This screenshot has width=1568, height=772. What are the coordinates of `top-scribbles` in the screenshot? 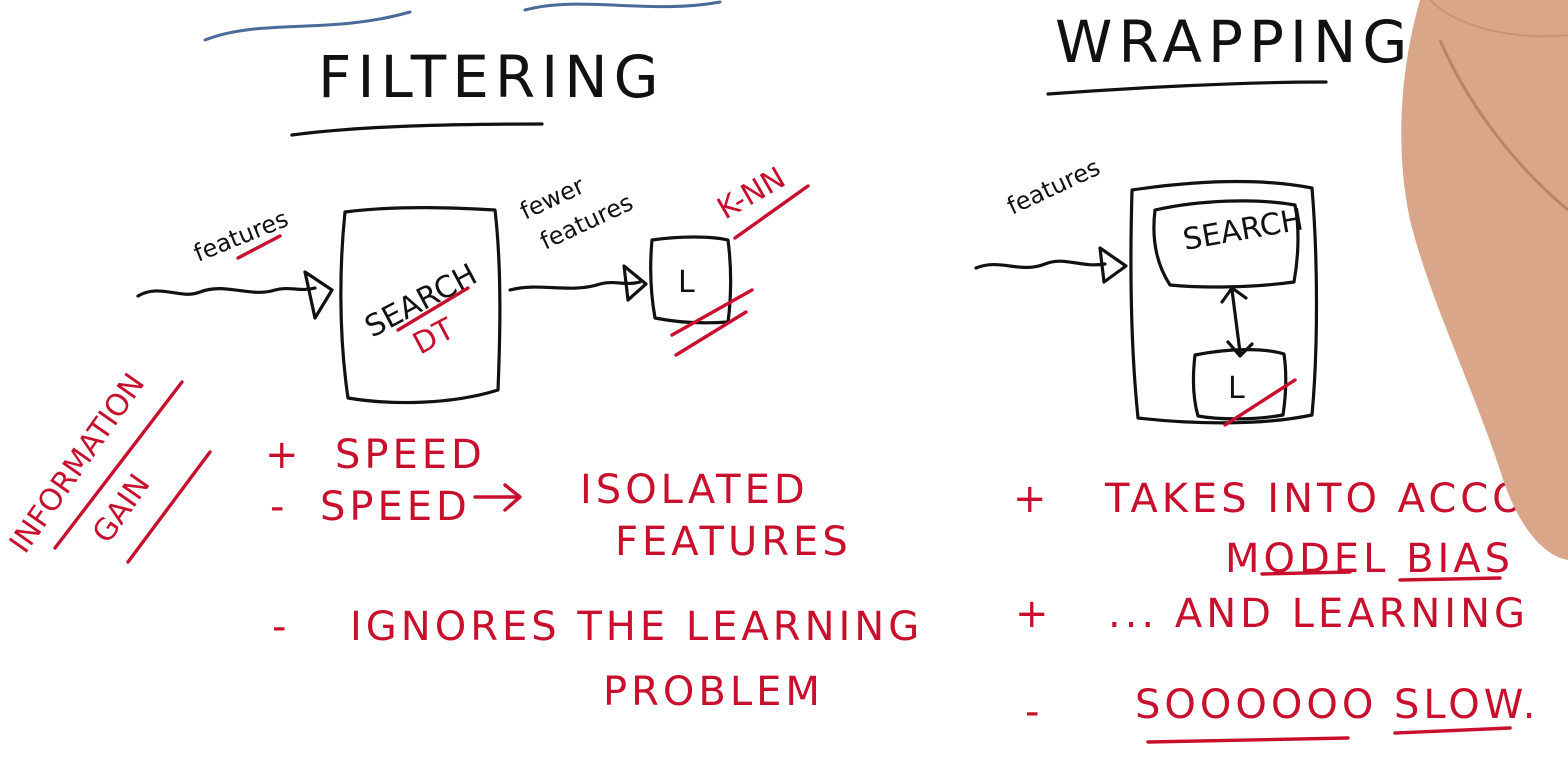 It's located at (462, 21).